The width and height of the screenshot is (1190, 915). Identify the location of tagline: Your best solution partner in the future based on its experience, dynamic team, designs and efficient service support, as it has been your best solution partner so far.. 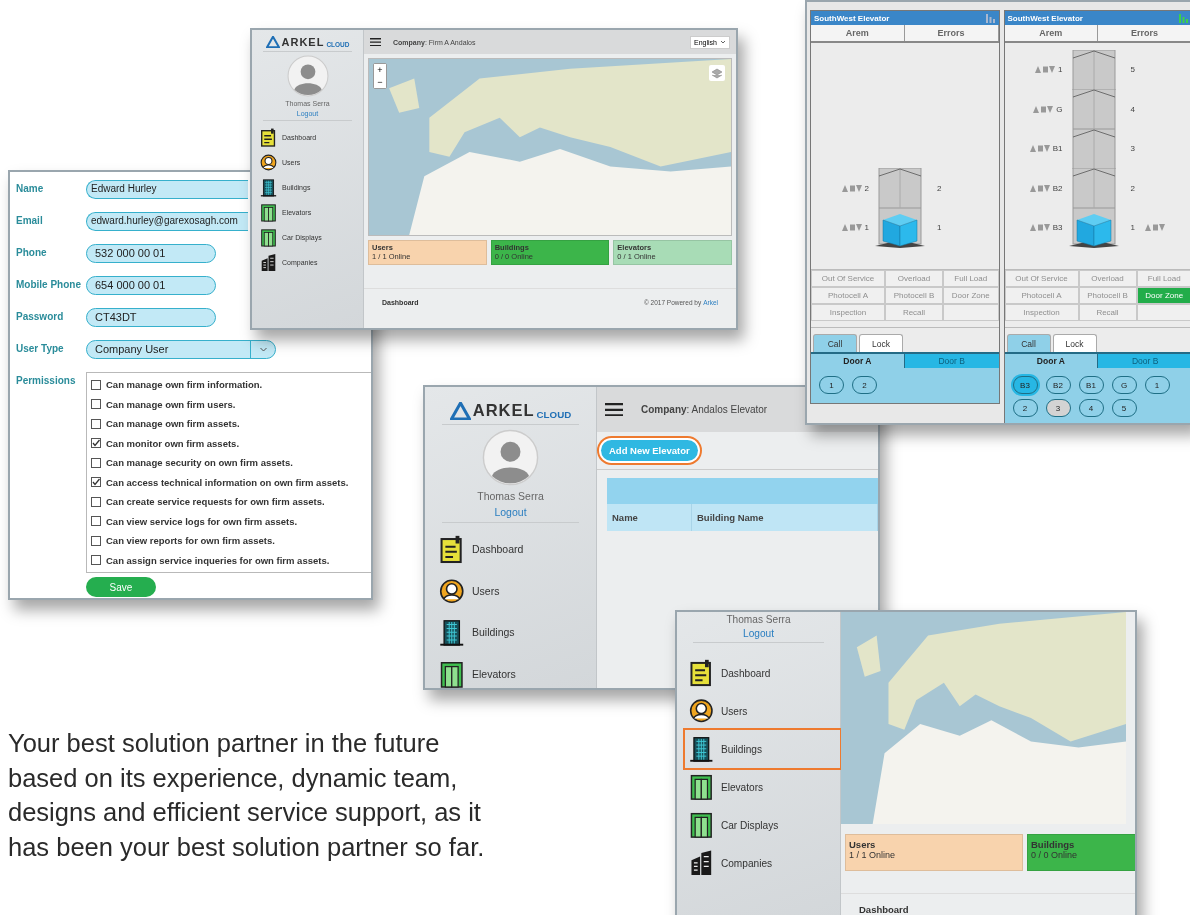
(247, 795).